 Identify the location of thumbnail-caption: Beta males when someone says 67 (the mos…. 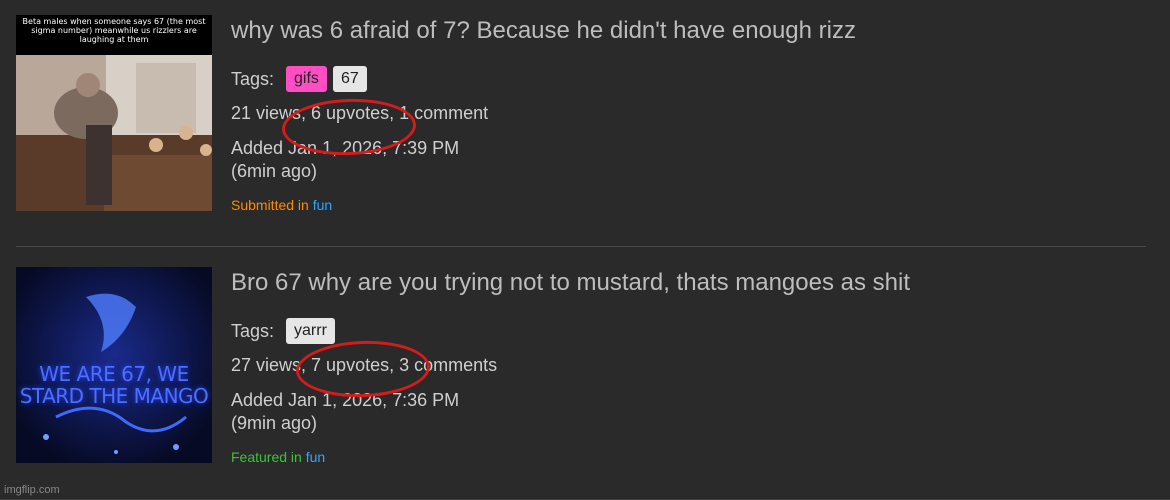
(114, 30).